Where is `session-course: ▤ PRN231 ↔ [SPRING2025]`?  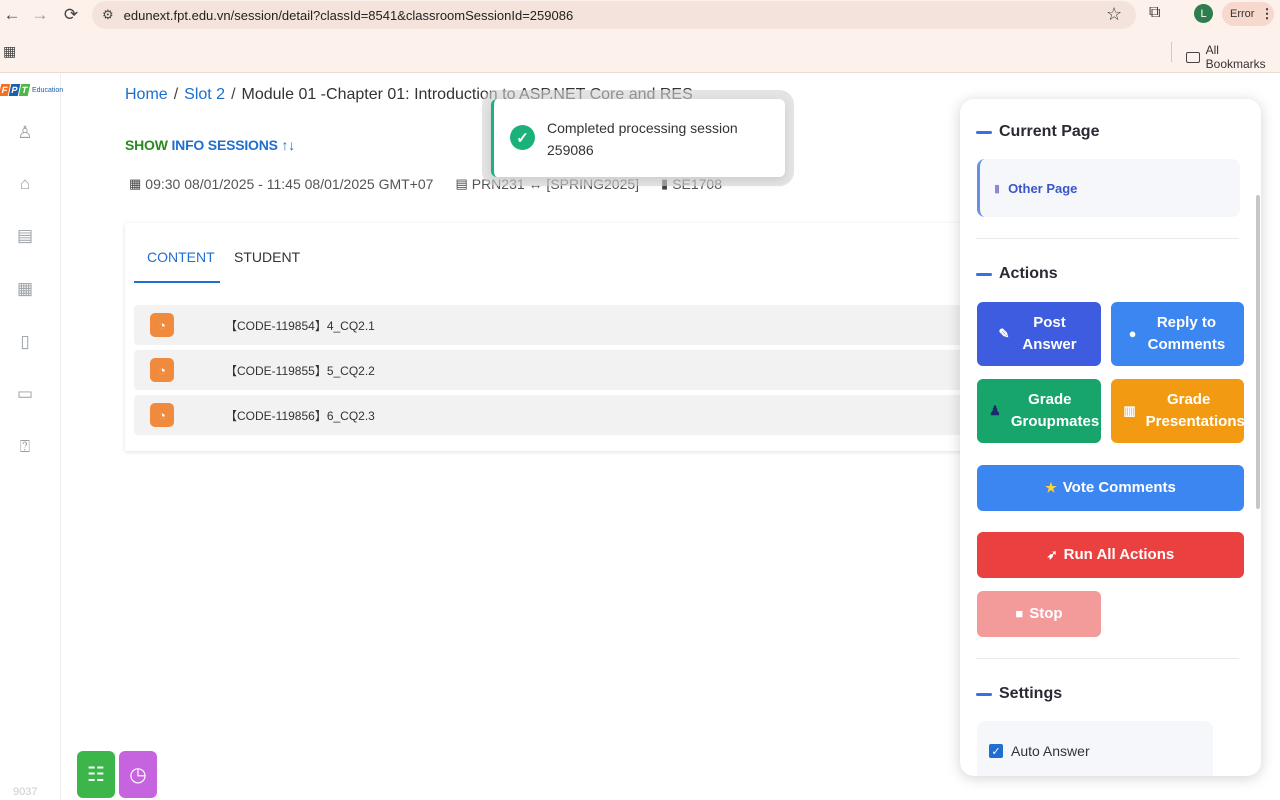 session-course: ▤ PRN231 ↔ [SPRING2025] is located at coordinates (547, 184).